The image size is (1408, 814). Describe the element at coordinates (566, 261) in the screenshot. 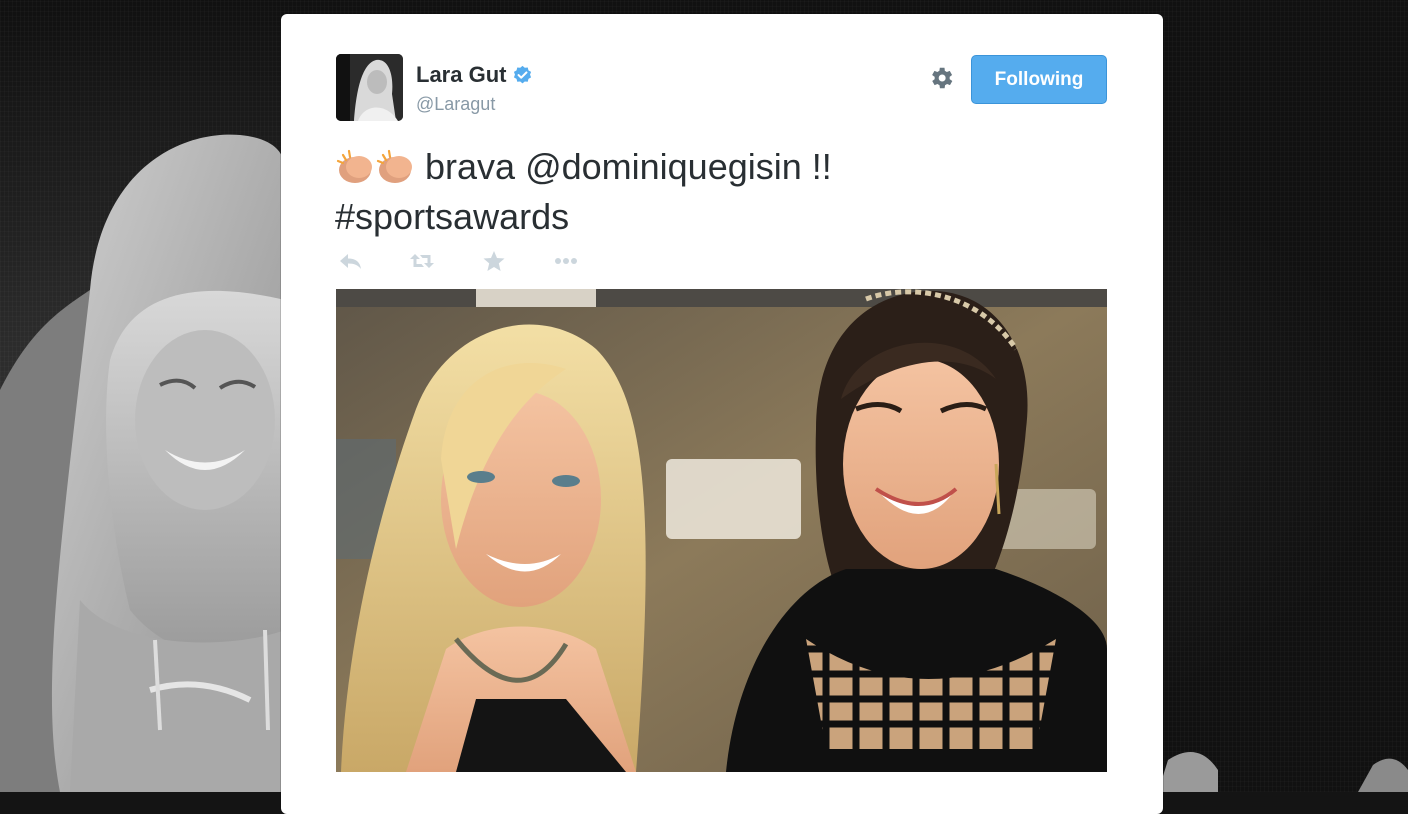

I see `more-icon` at that location.